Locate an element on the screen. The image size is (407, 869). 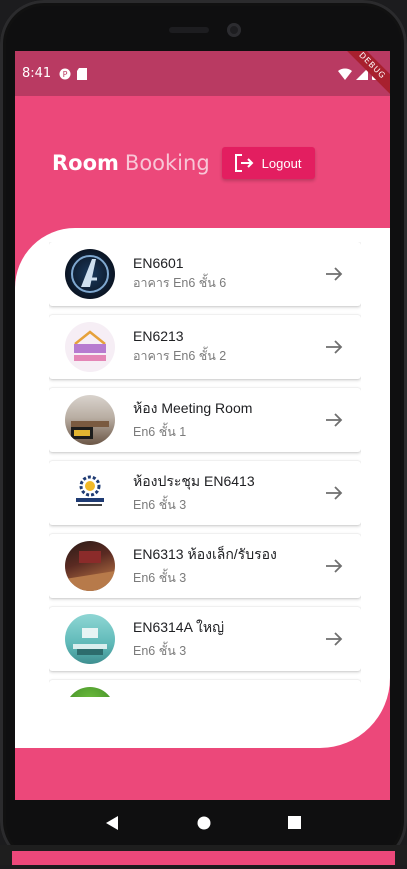
small-room-photo-icon is located at coordinates (90, 571).